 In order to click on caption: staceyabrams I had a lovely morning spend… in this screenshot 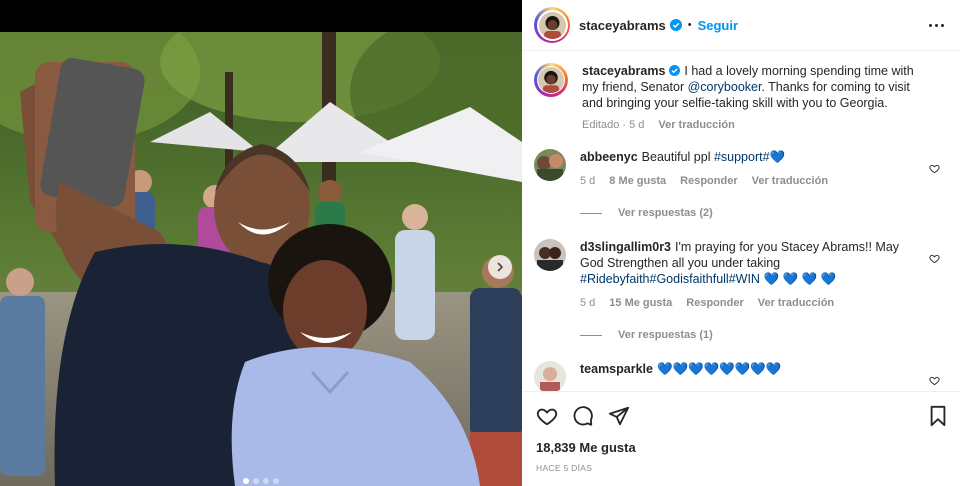, I will do `click(739, 98)`.